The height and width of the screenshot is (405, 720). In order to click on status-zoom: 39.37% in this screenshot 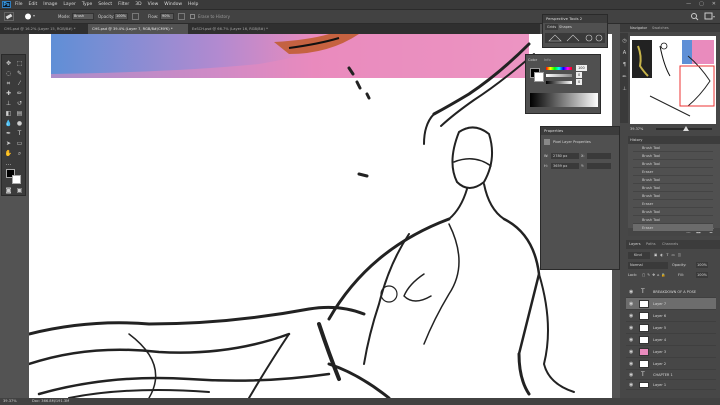, I will do `click(10, 401)`.